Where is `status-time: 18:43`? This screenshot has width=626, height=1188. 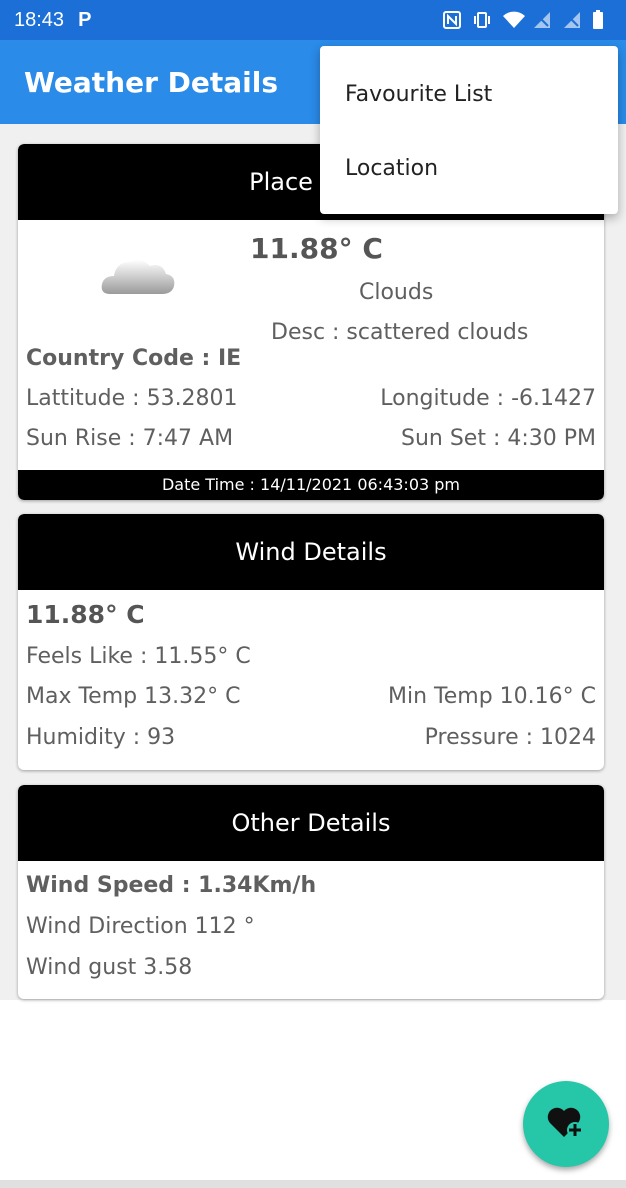
status-time: 18:43 is located at coordinates (39, 19).